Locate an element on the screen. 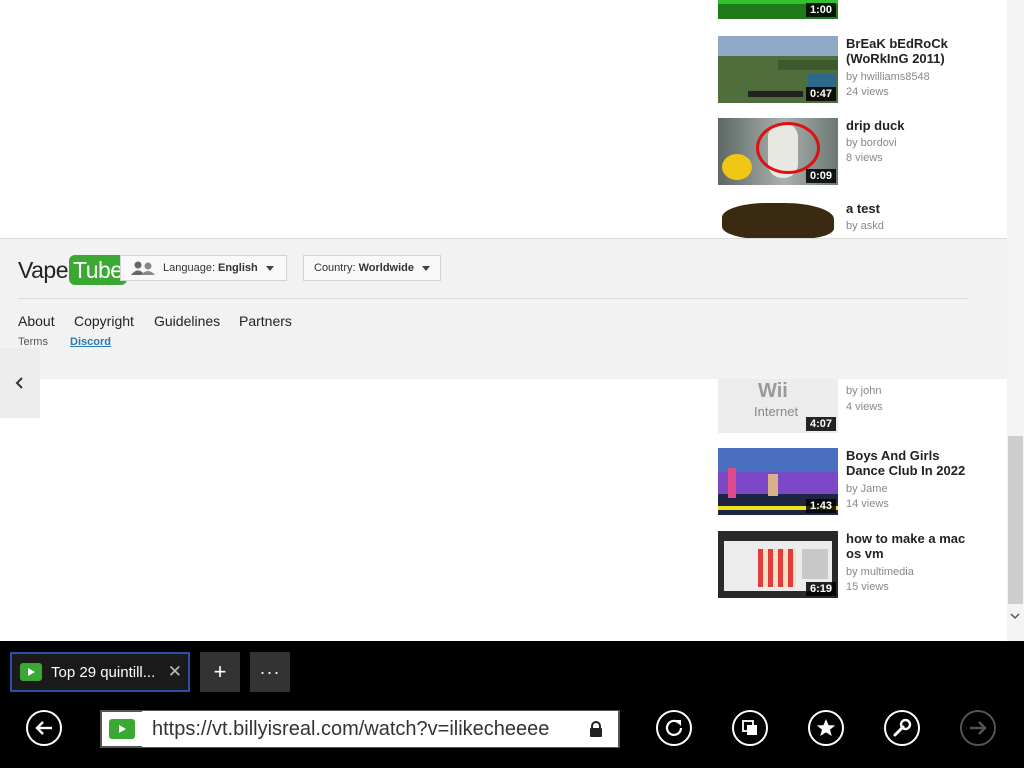 The width and height of the screenshot is (1024, 768). back-swipe-button is located at coordinates (20, 383).